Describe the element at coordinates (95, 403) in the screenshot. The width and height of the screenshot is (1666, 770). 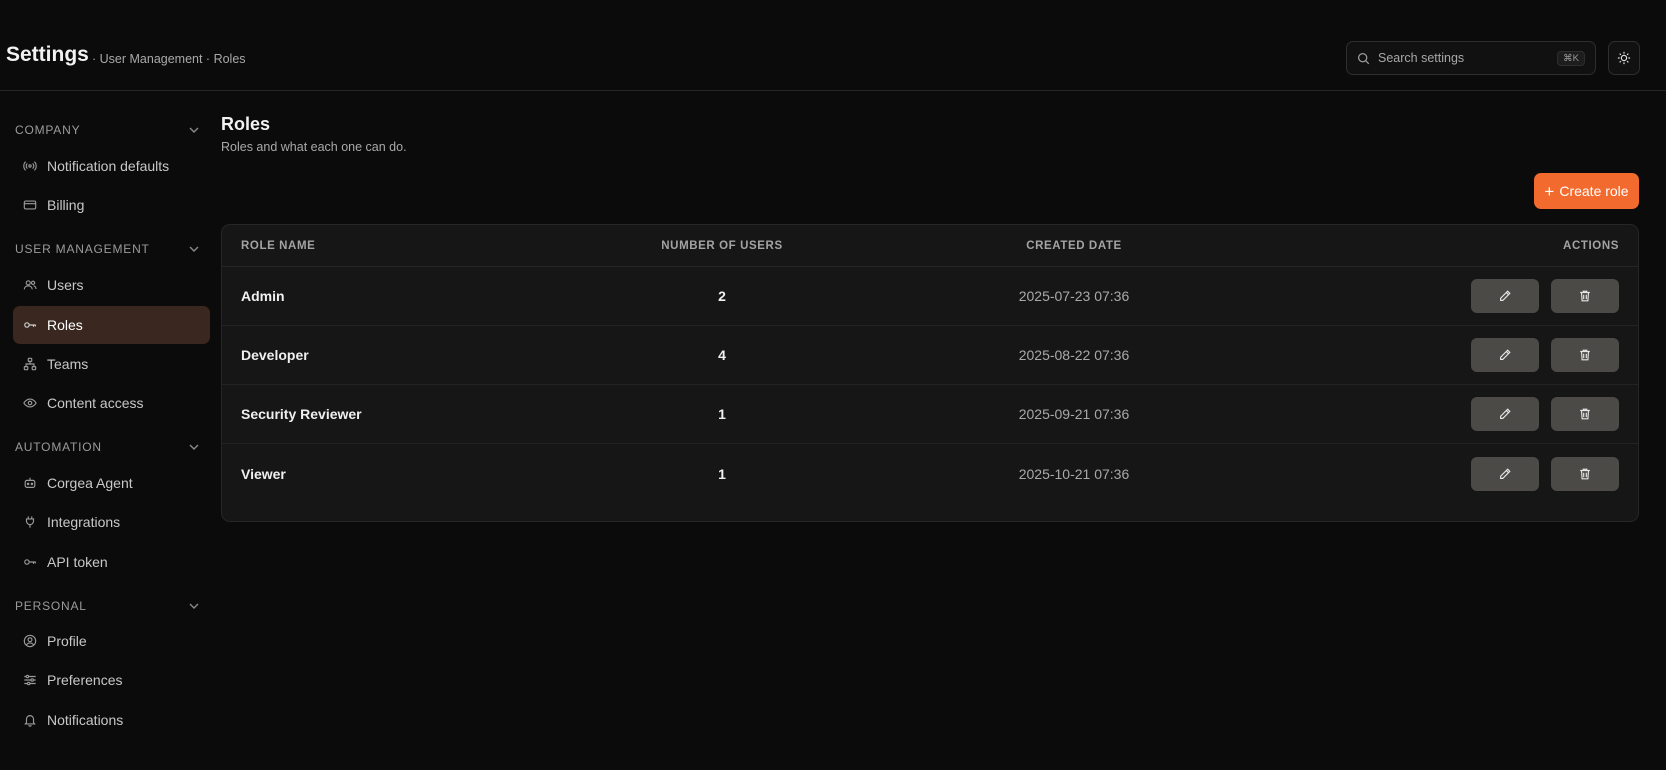
I see `sidebar-item-label: Content access` at that location.